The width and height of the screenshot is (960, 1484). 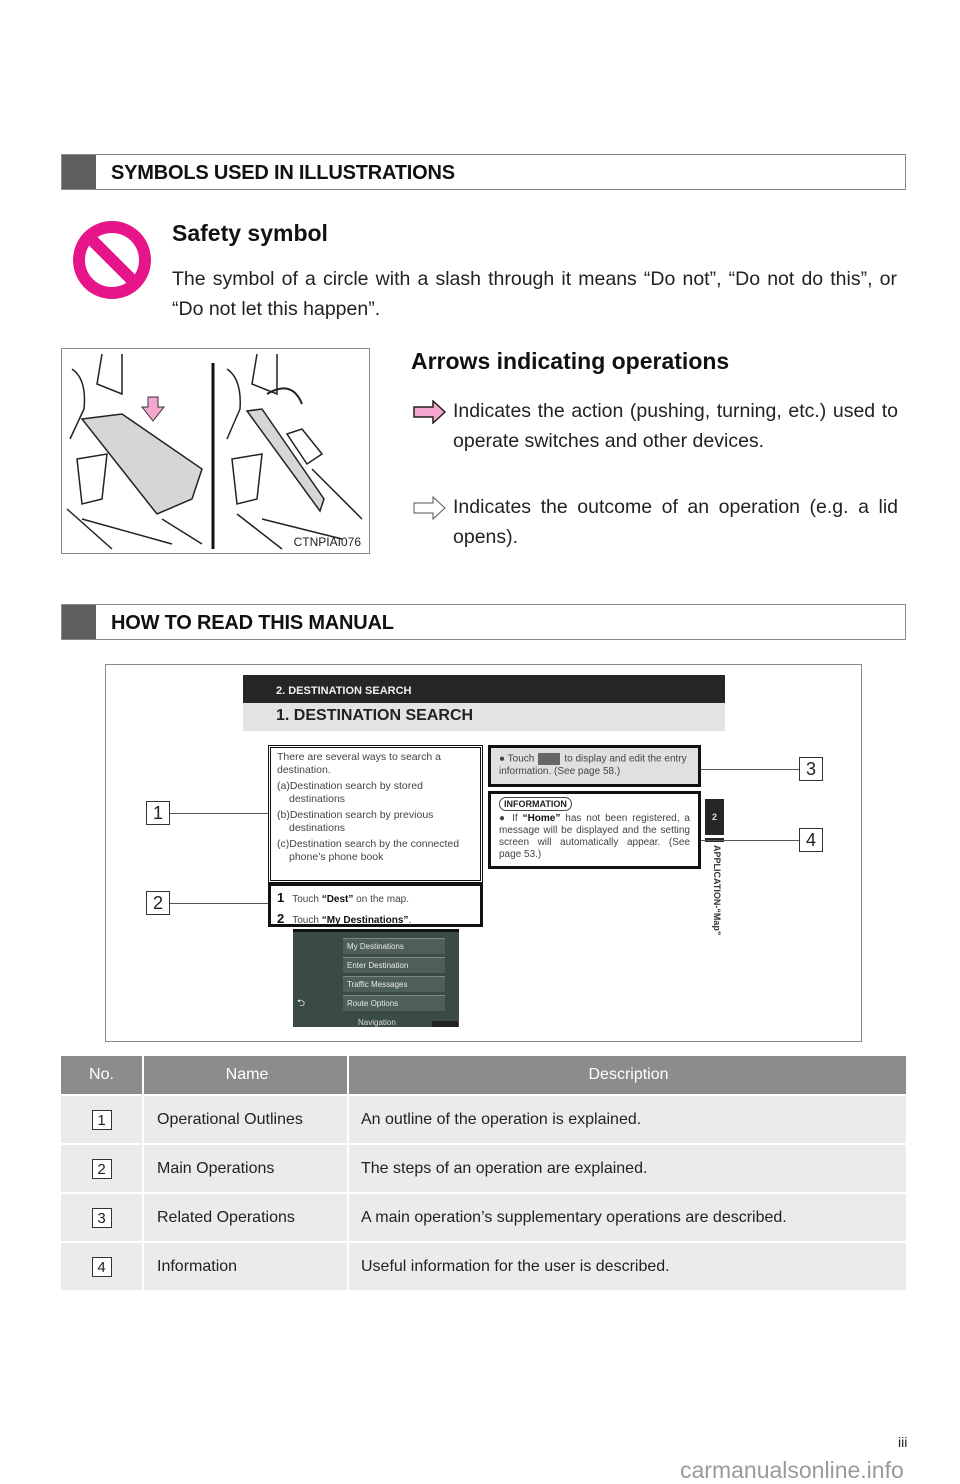 I want to click on row-no-cell: 3, so click(x=102, y=1217).